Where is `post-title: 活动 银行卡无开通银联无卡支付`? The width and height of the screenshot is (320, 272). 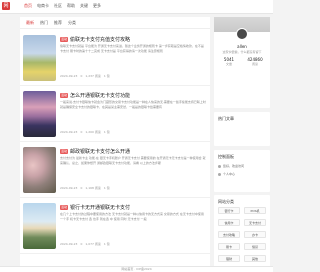 post-title: 活动 银行卡无开通银联无卡支付 is located at coordinates (133, 207).